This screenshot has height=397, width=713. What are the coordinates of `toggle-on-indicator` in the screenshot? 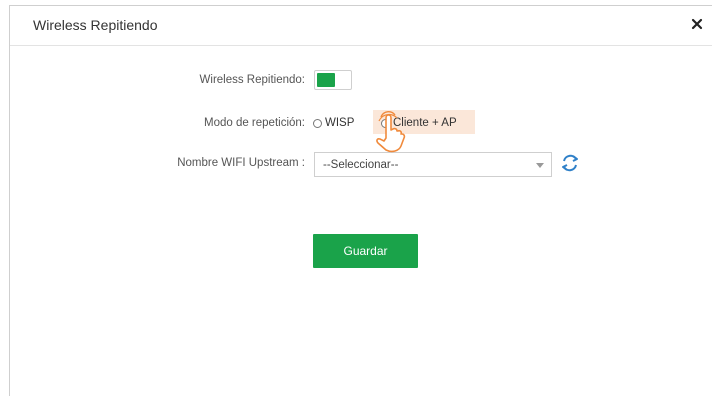 It's located at (326, 80).